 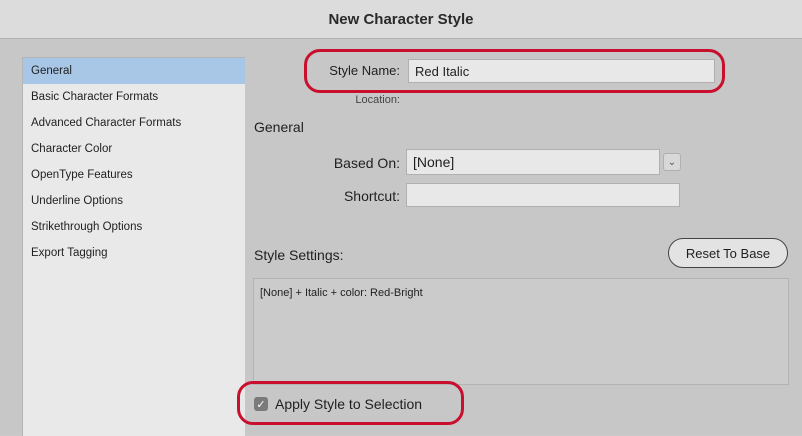 I want to click on based-on-label: Based On:, so click(x=366, y=163).